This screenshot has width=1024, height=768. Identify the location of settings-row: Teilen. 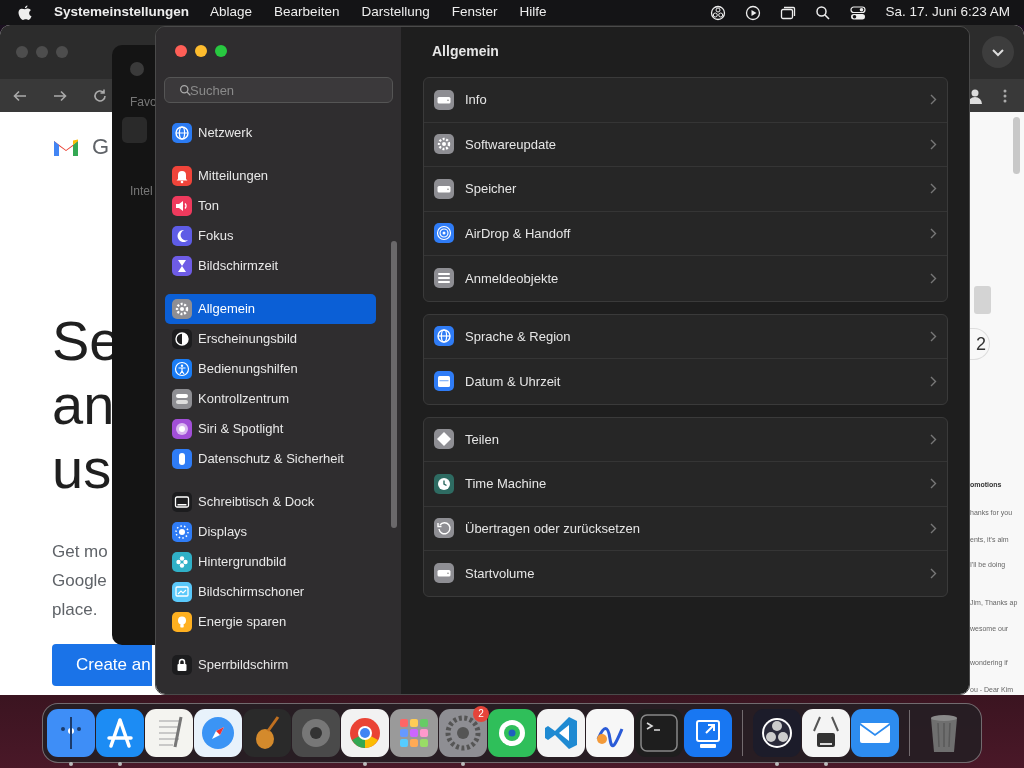
(685, 439).